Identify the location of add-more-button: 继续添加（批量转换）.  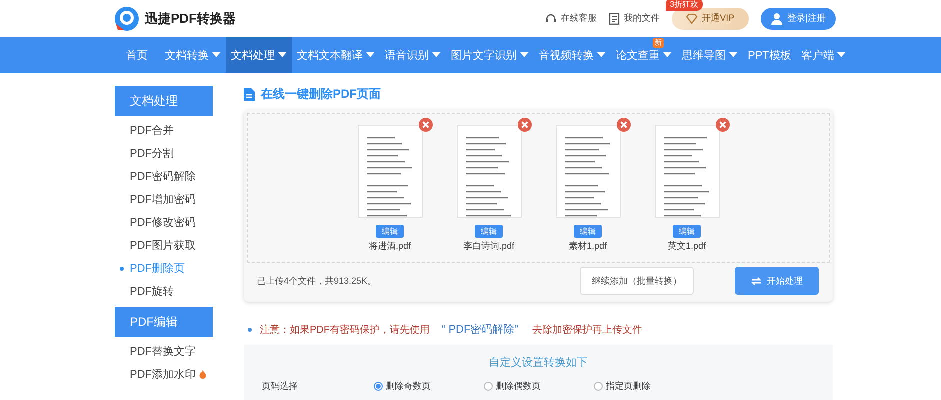
(637, 281).